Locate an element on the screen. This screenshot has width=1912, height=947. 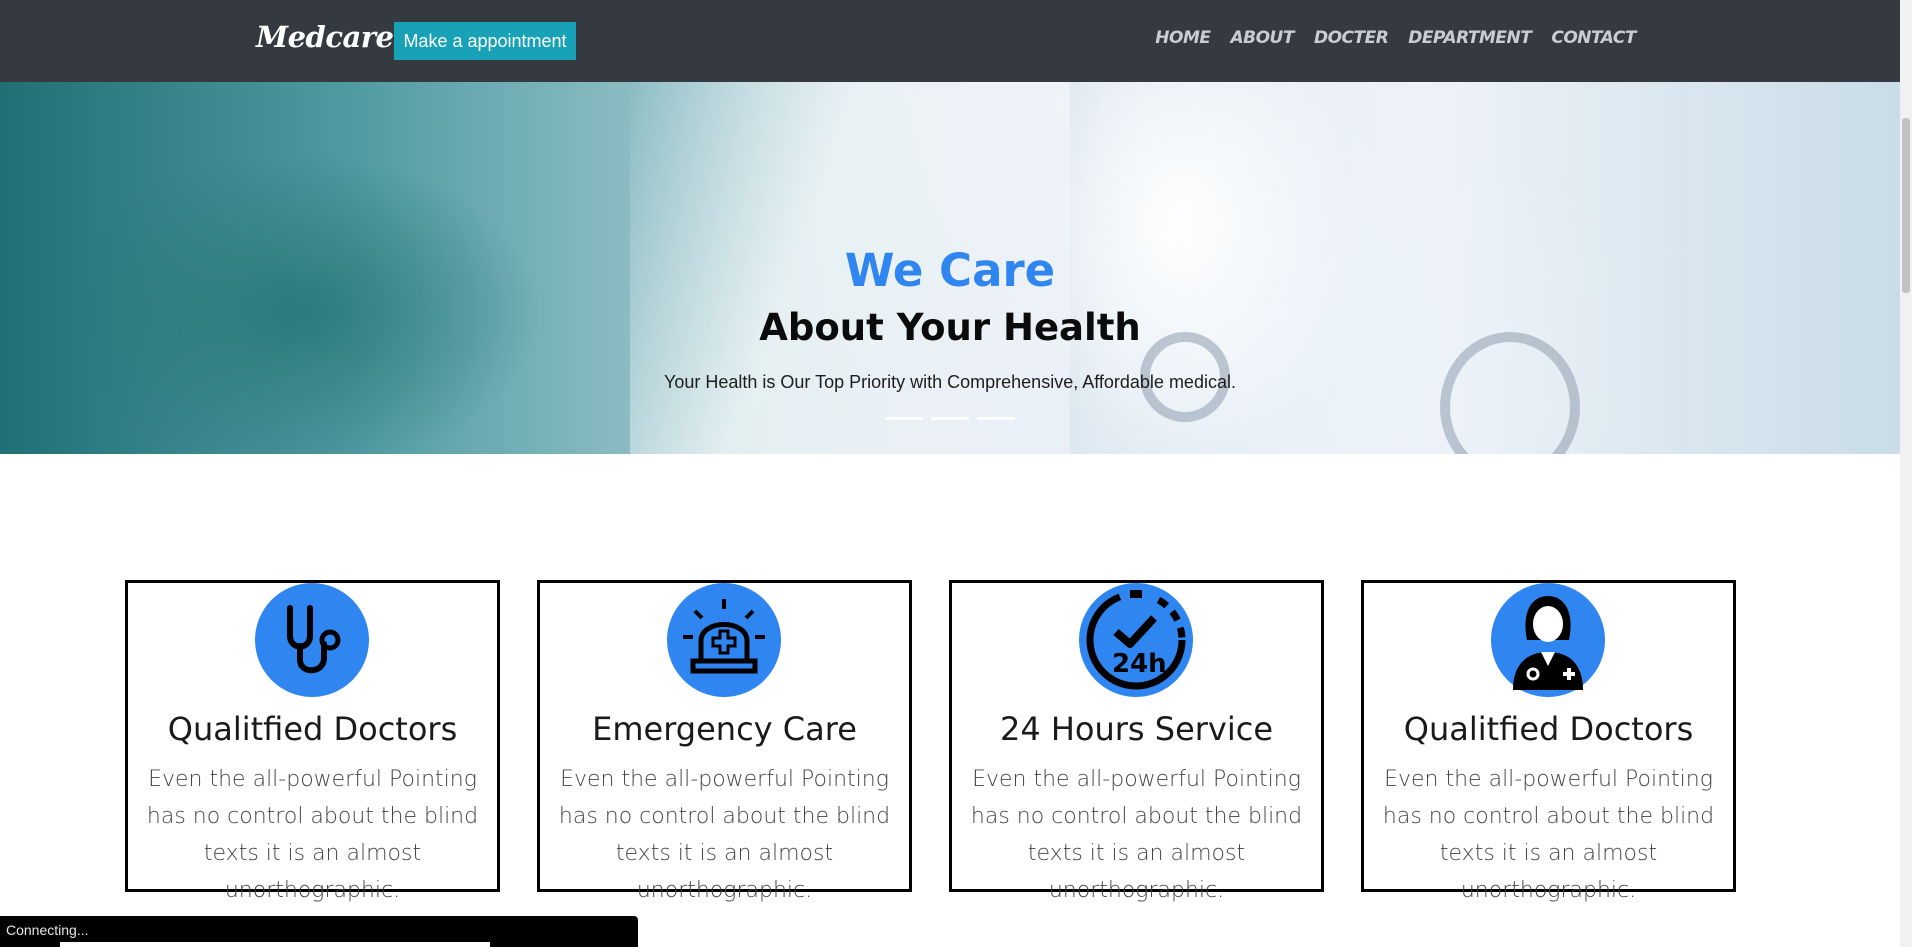
stethoscope-decoration is located at coordinates (1510, 393).